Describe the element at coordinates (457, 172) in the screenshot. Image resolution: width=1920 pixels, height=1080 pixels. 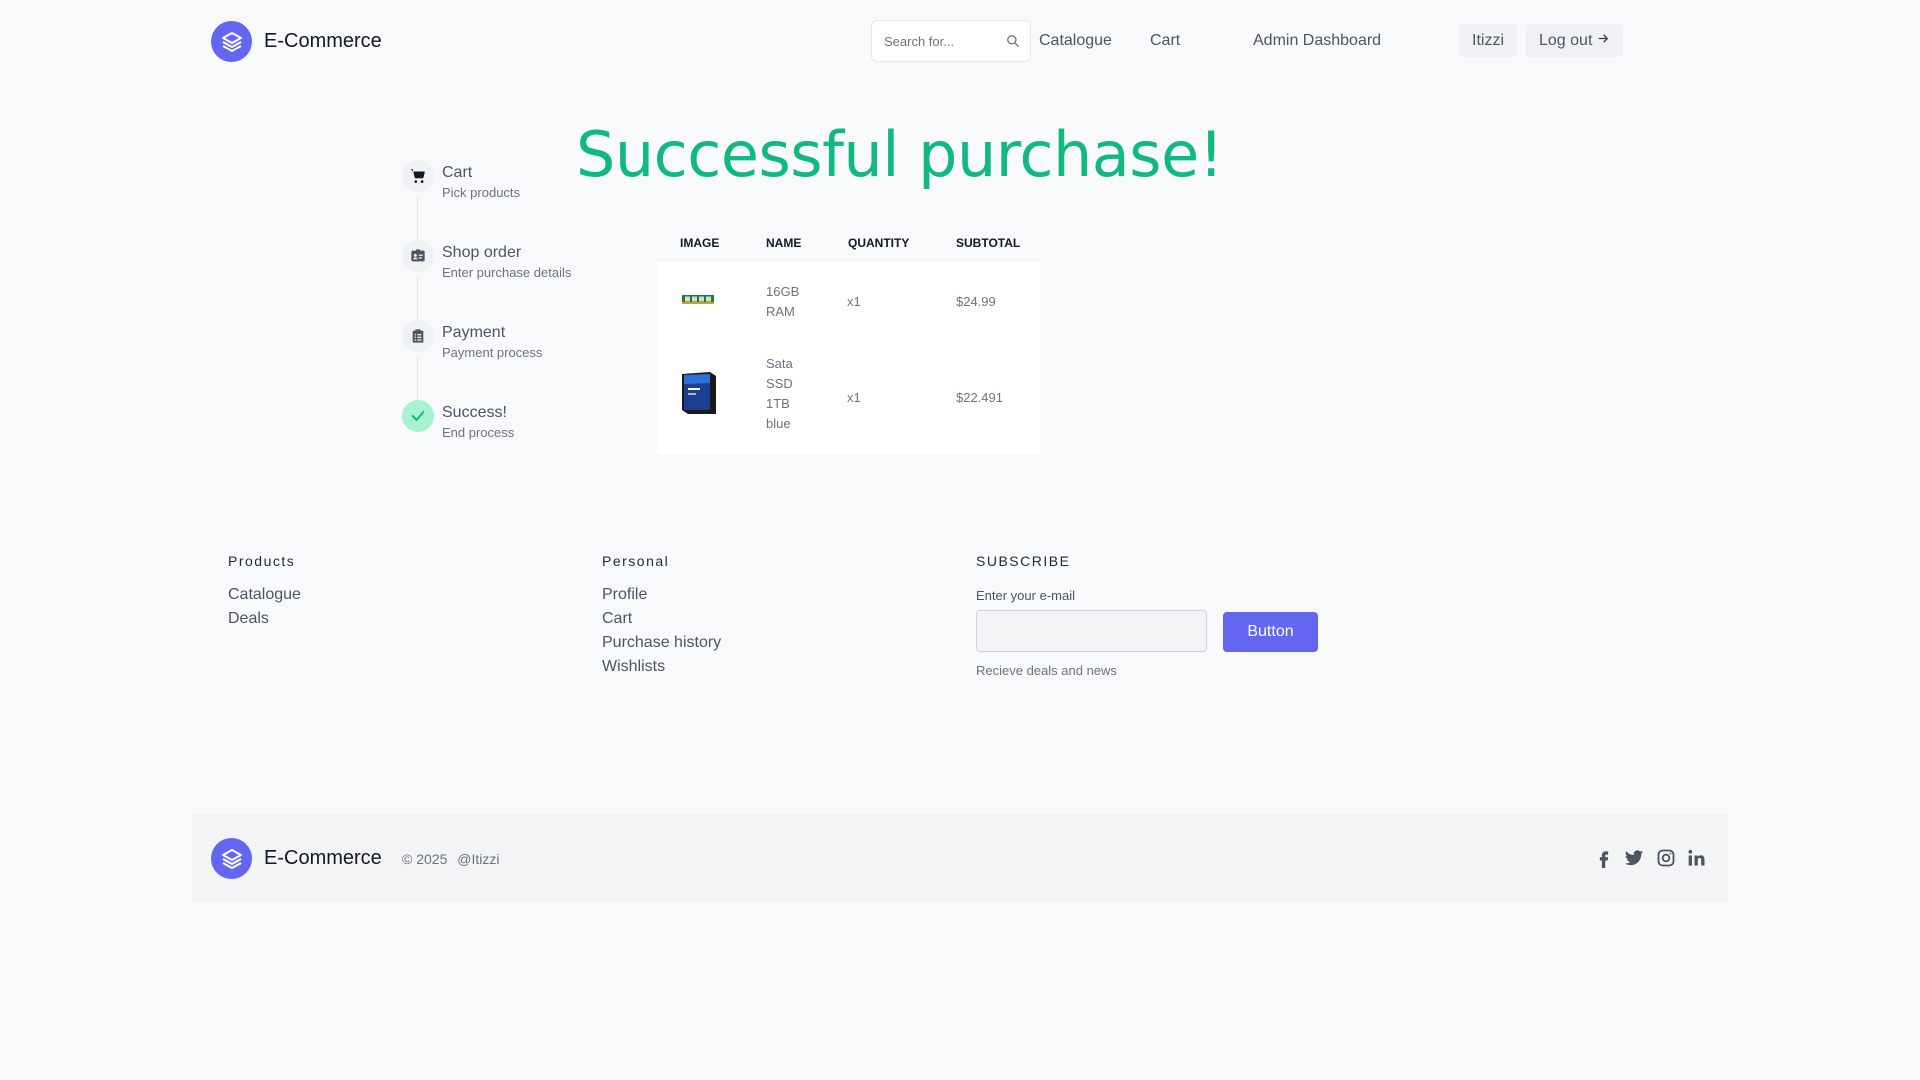
I see `step-title: Cart` at that location.